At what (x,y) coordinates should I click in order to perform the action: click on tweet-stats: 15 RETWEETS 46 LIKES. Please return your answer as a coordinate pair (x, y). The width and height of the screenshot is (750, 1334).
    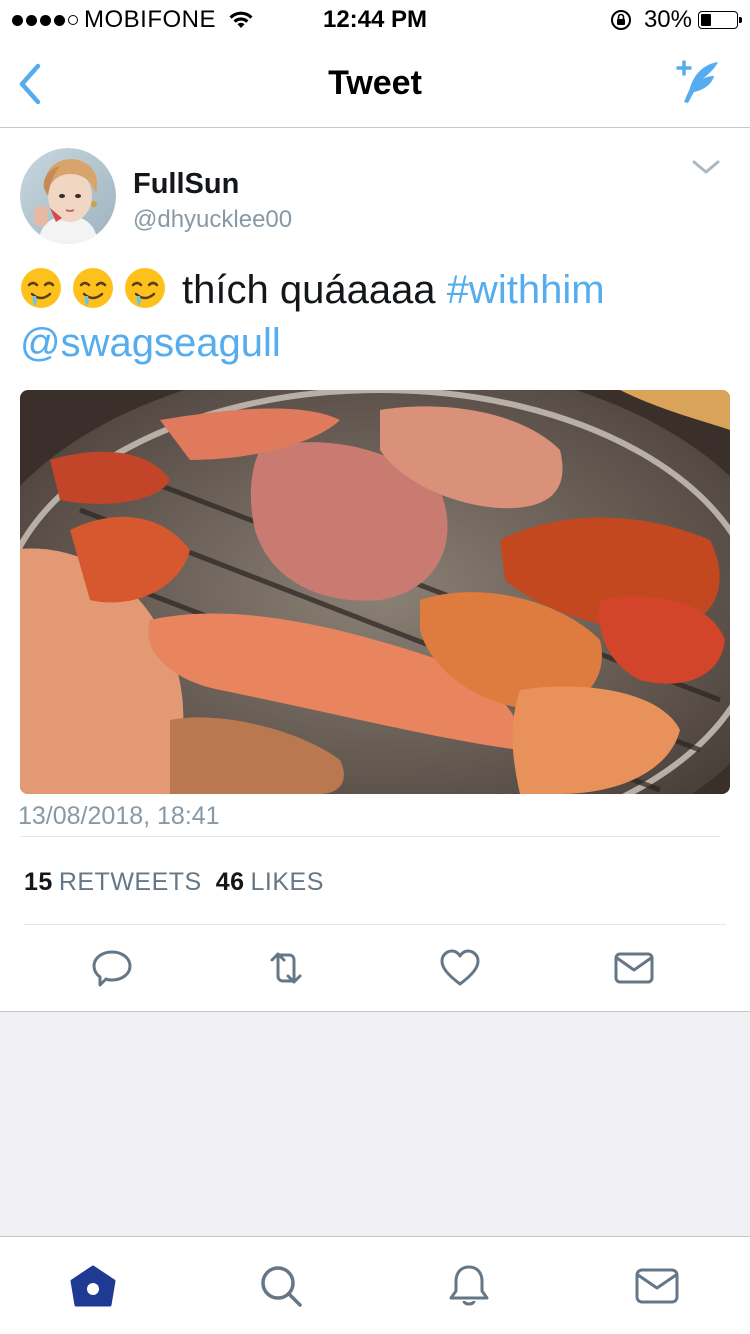
    Looking at the image, I should click on (174, 882).